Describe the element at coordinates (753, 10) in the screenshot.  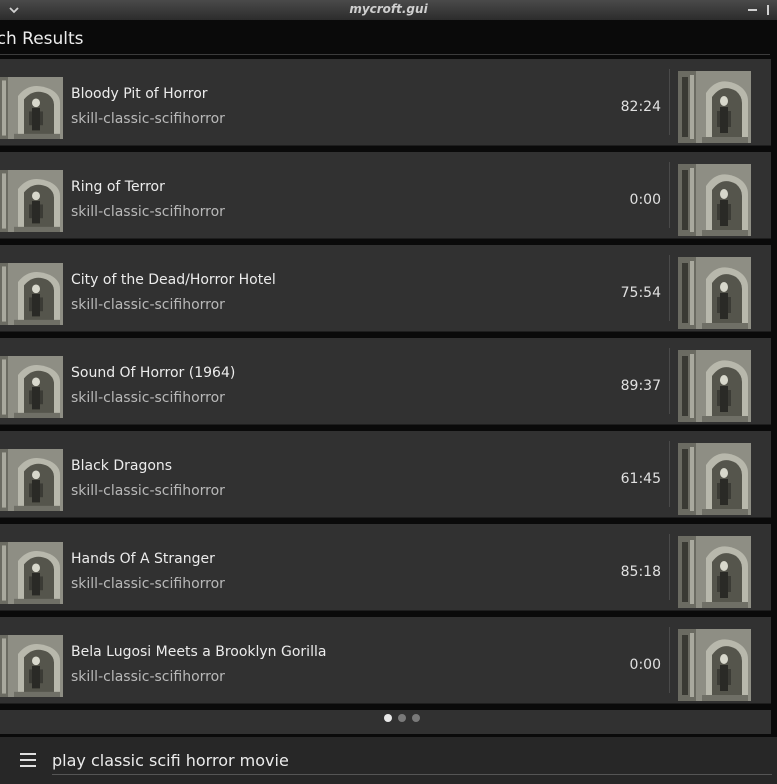
I see `minimize-button` at that location.